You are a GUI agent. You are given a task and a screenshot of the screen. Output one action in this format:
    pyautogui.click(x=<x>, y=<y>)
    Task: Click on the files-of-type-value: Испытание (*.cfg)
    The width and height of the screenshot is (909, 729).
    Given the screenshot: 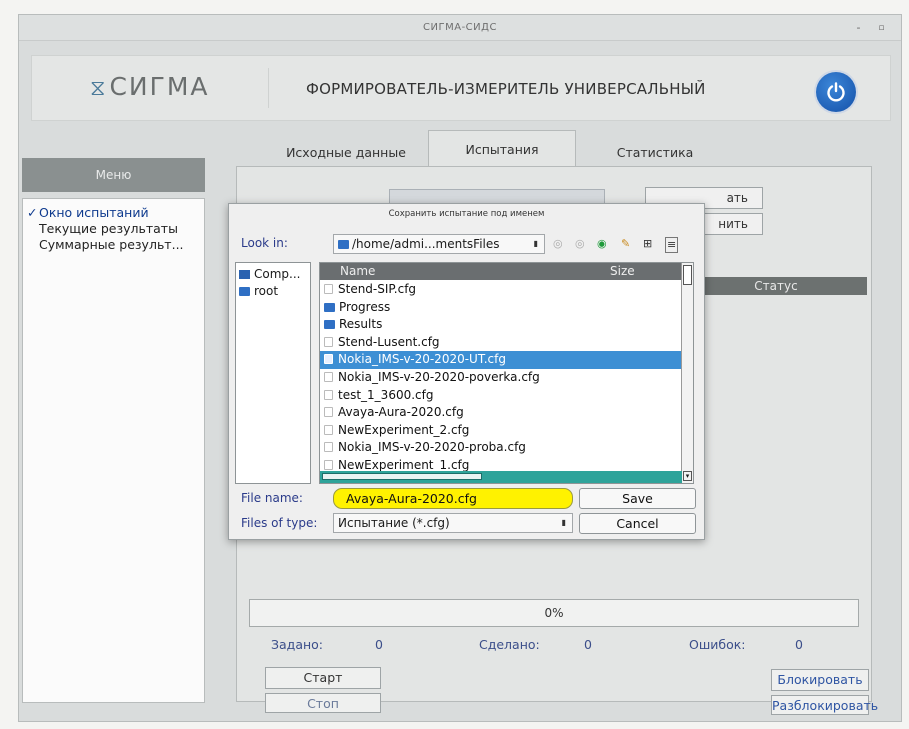 What is the action you would take?
    pyautogui.click(x=394, y=523)
    